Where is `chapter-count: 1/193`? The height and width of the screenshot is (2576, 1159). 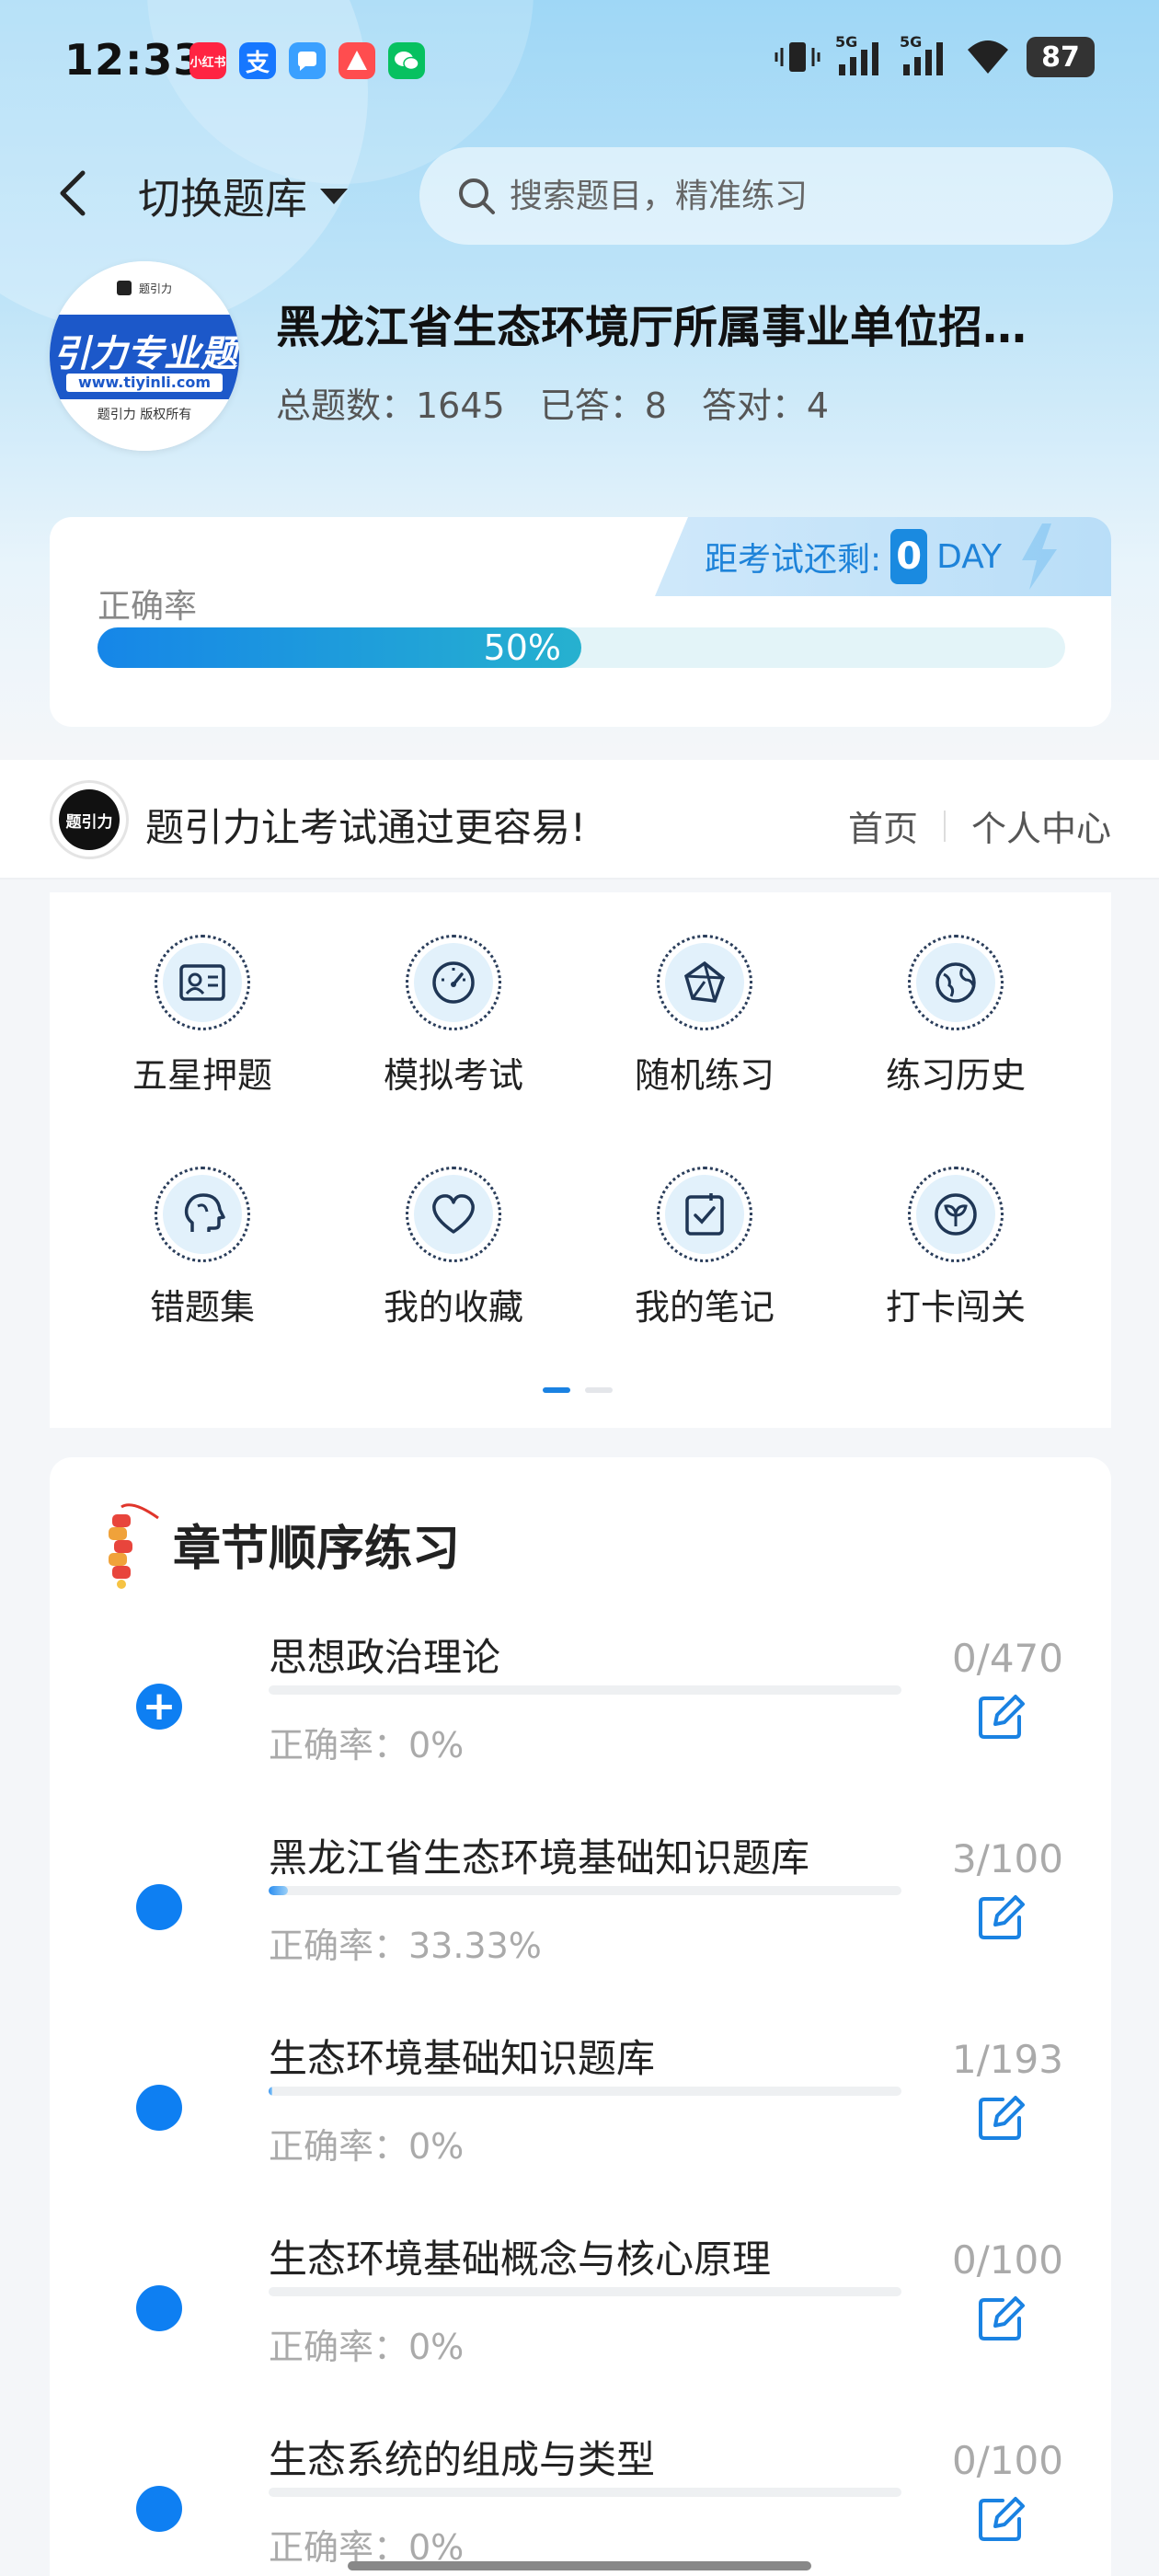 chapter-count: 1/193 is located at coordinates (1007, 2059).